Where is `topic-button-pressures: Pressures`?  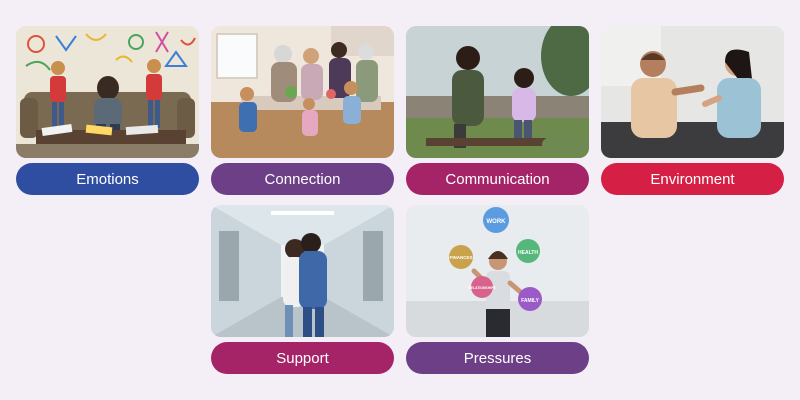 topic-button-pressures: Pressures is located at coordinates (497, 358).